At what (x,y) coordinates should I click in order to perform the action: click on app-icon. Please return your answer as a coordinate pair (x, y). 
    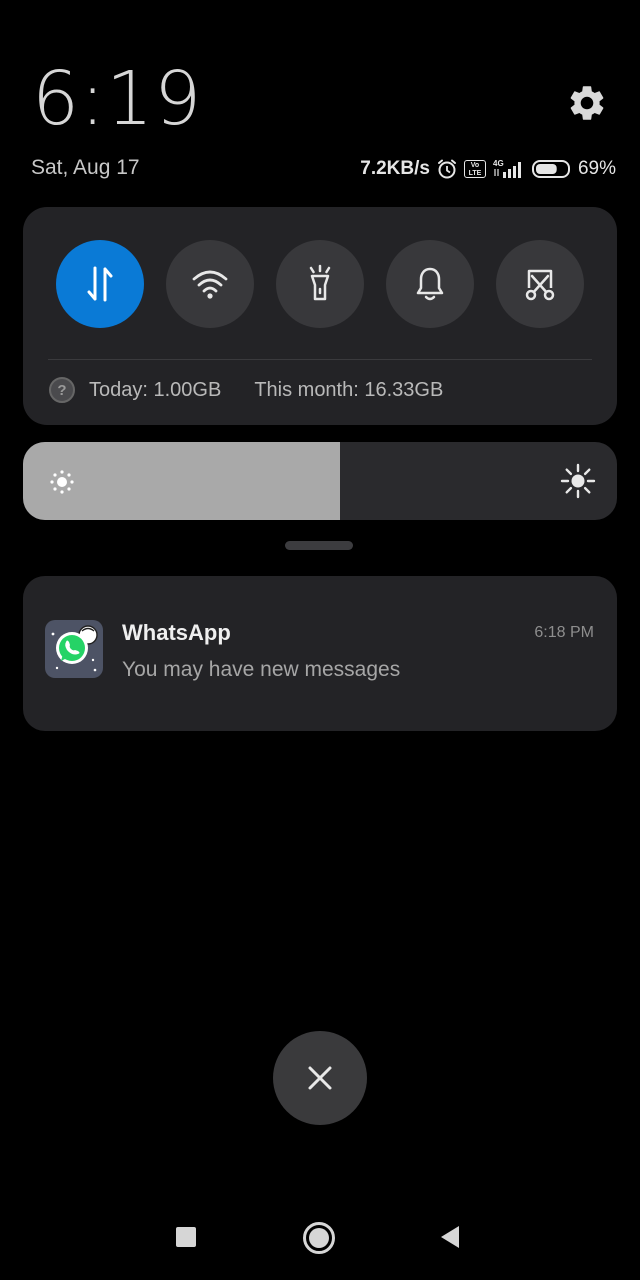
    Looking at the image, I should click on (74, 649).